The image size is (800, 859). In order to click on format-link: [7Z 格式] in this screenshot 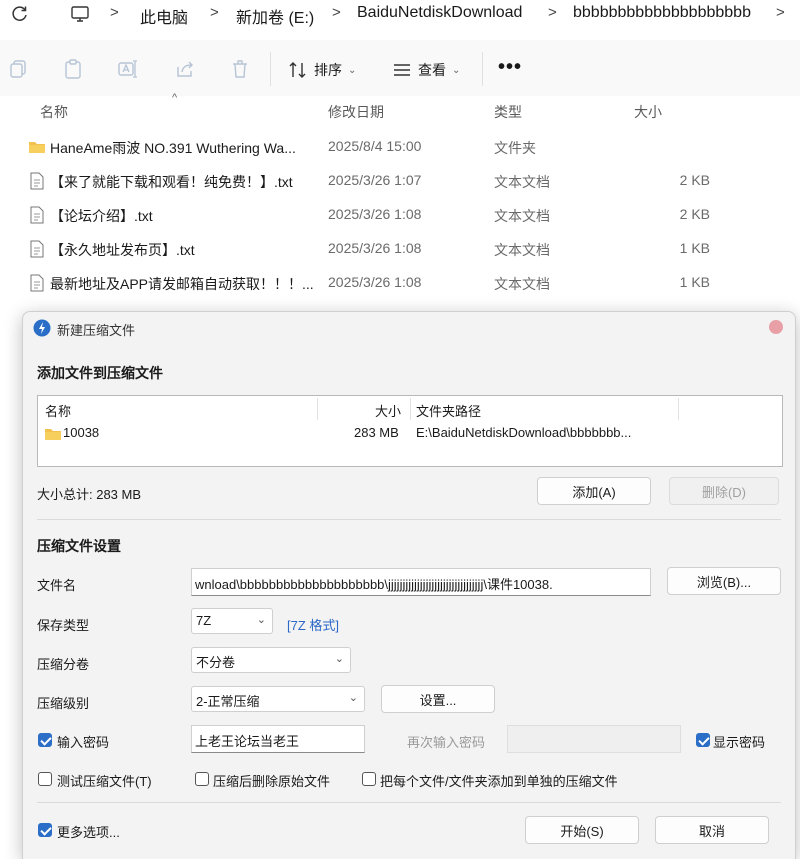, I will do `click(313, 624)`.